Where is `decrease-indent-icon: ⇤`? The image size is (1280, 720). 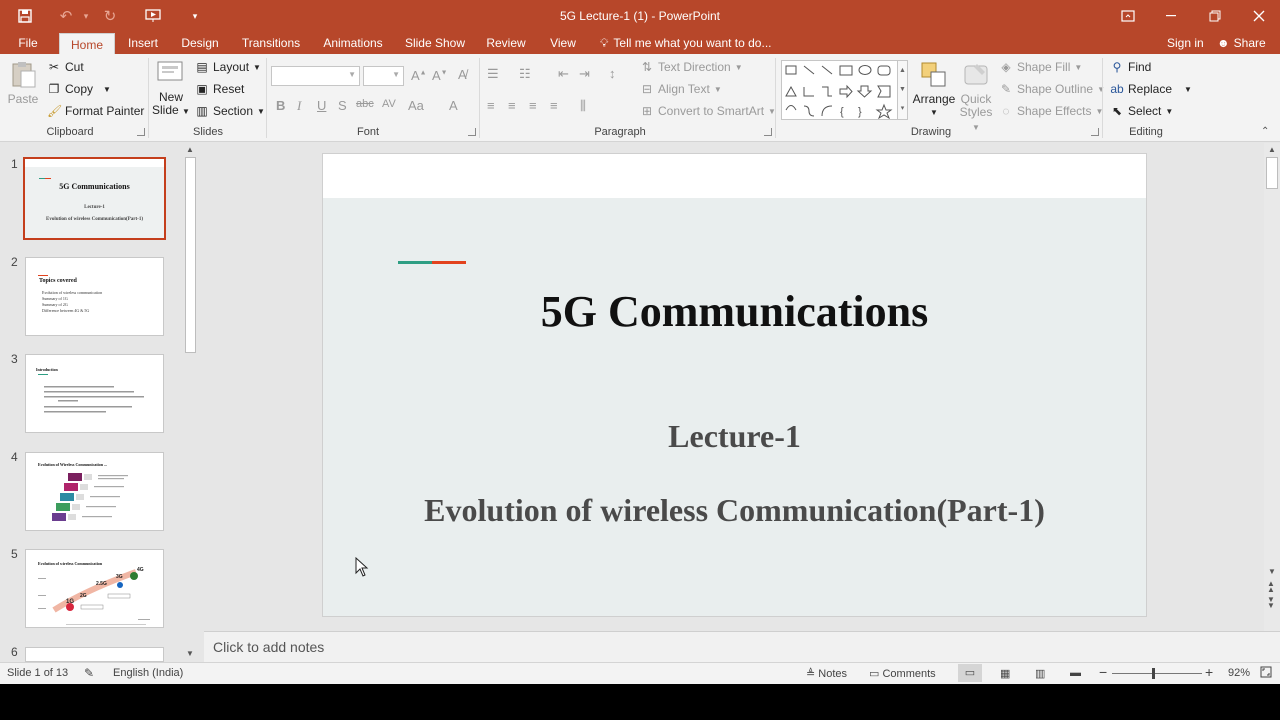
decrease-indent-icon: ⇤ is located at coordinates (563, 74).